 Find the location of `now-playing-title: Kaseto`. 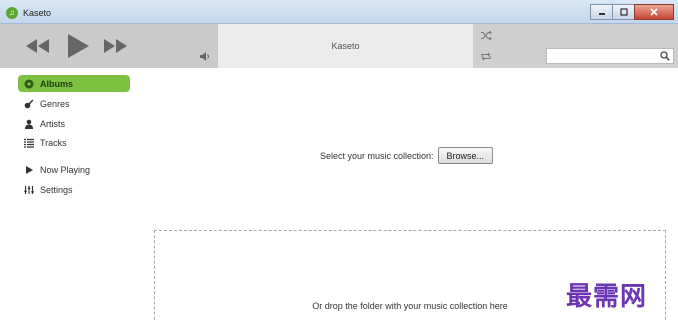

now-playing-title: Kaseto is located at coordinates (345, 46).